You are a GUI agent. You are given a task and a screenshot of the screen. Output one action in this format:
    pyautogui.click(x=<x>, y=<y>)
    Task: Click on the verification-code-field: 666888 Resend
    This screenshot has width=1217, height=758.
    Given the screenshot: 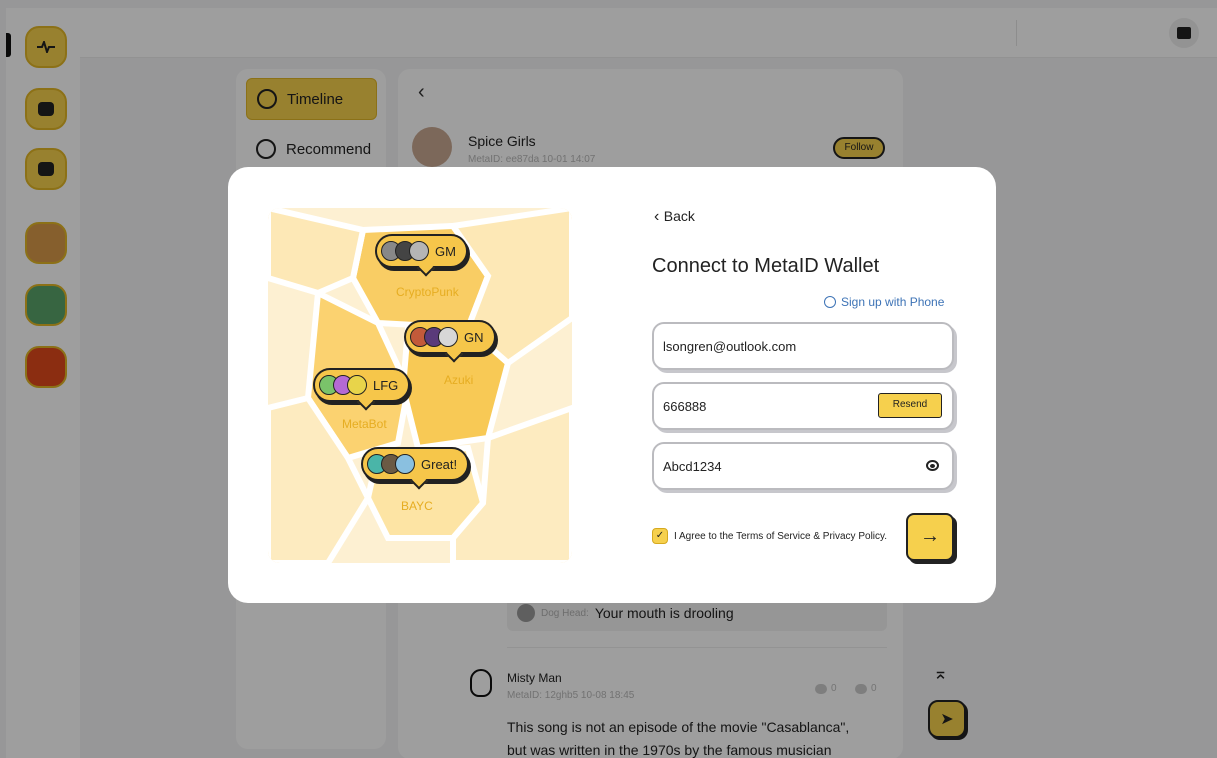 What is the action you would take?
    pyautogui.click(x=803, y=406)
    